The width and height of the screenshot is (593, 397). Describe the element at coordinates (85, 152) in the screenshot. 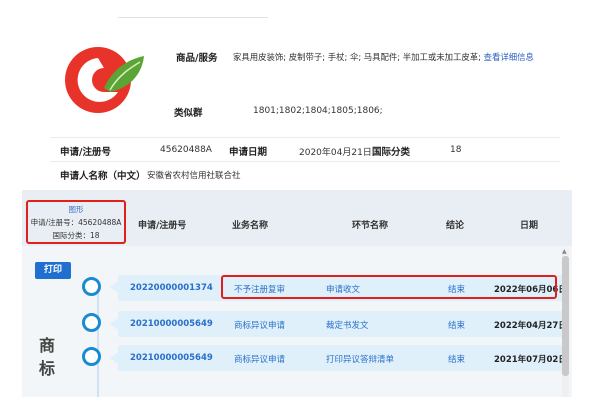

I see `reg-no-label: 申请/注册号` at that location.